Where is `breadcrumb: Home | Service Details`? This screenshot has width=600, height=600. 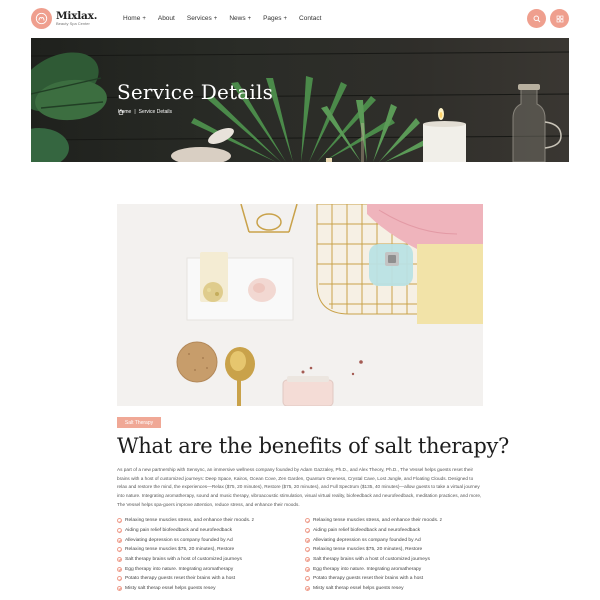 breadcrumb: Home | Service Details is located at coordinates (145, 112).